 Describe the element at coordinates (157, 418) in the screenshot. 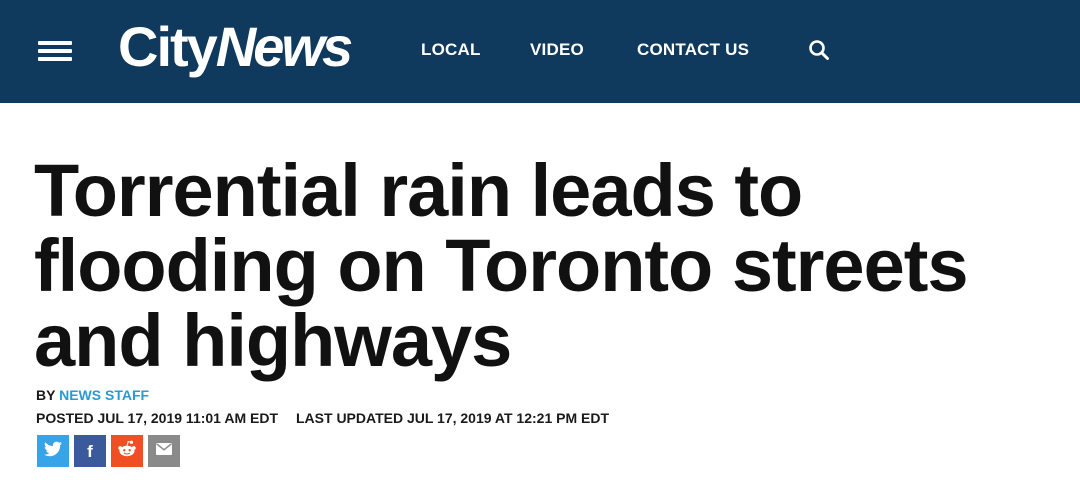

I see `posted-date: POSTED JUL 17, 2019 11:01 AM EDT` at that location.